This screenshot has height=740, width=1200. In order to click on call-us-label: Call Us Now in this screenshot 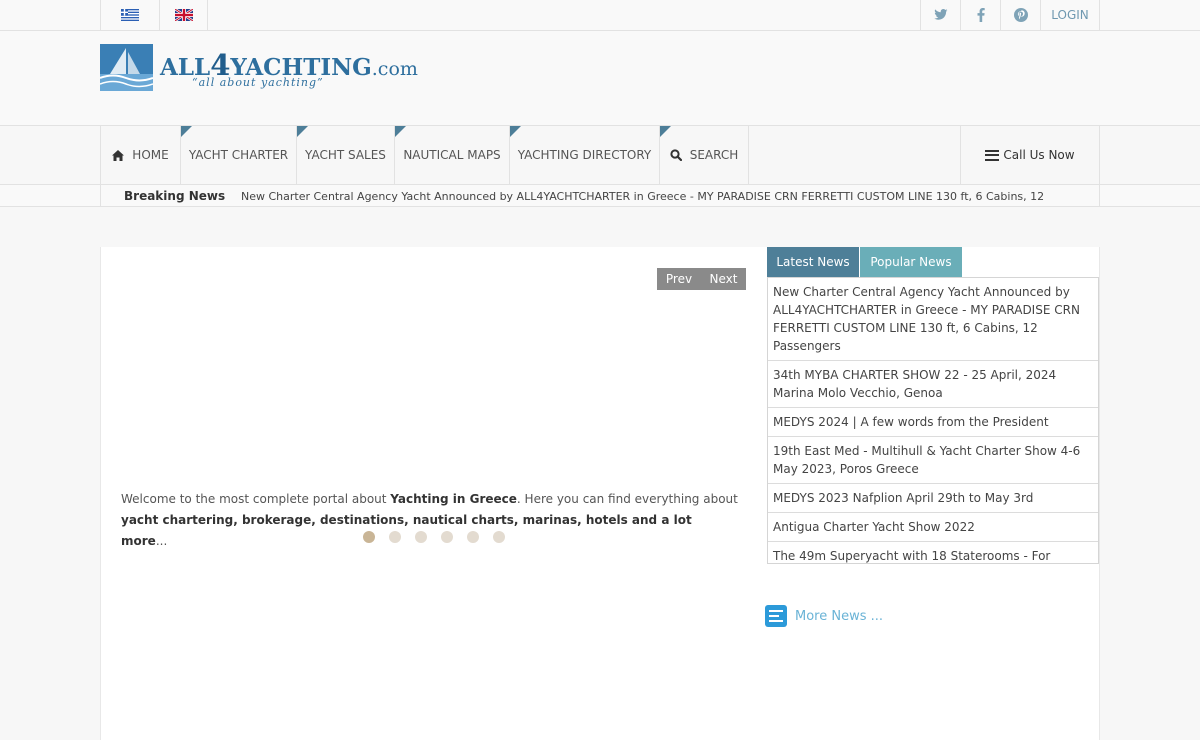, I will do `click(1039, 155)`.